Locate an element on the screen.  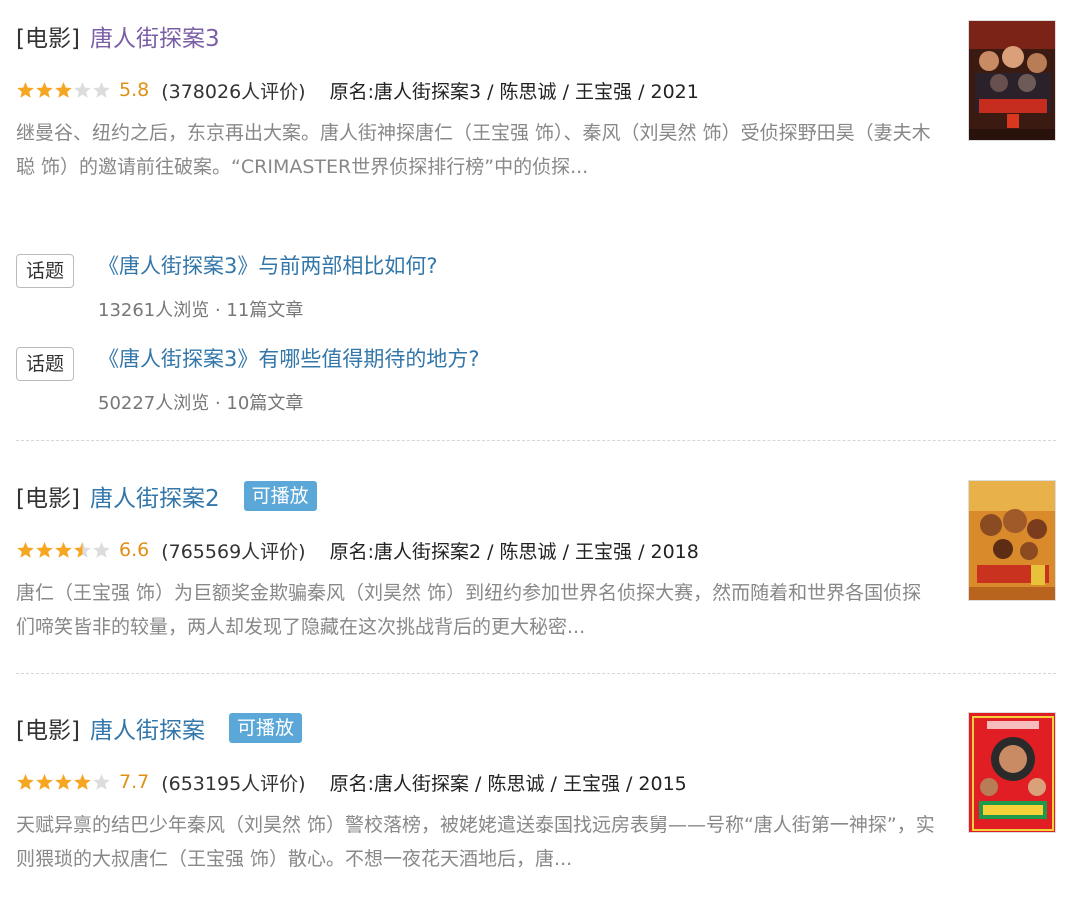
topic-item: 话题 《唐人街探案3》有哪些值得期待的地方? 50227人浏览 · 10篇文章 is located at coordinates (466, 378).